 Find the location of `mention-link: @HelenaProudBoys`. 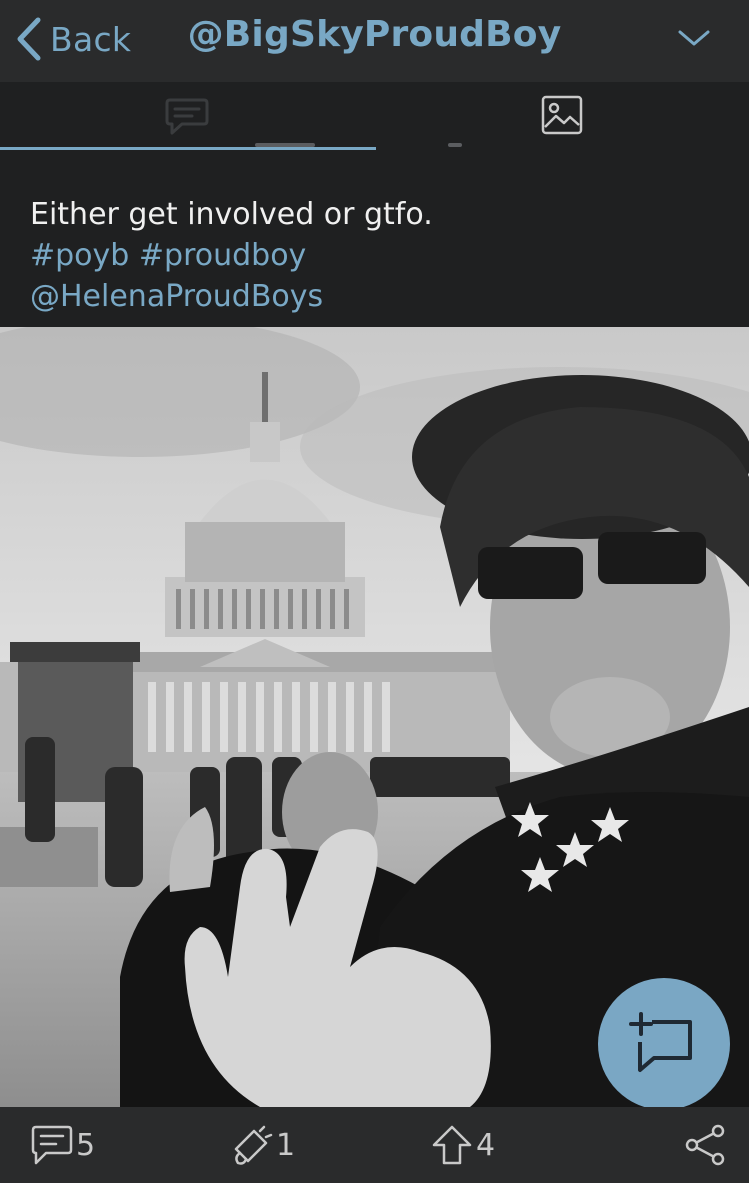

mention-link: @HelenaProudBoys is located at coordinates (380, 296).